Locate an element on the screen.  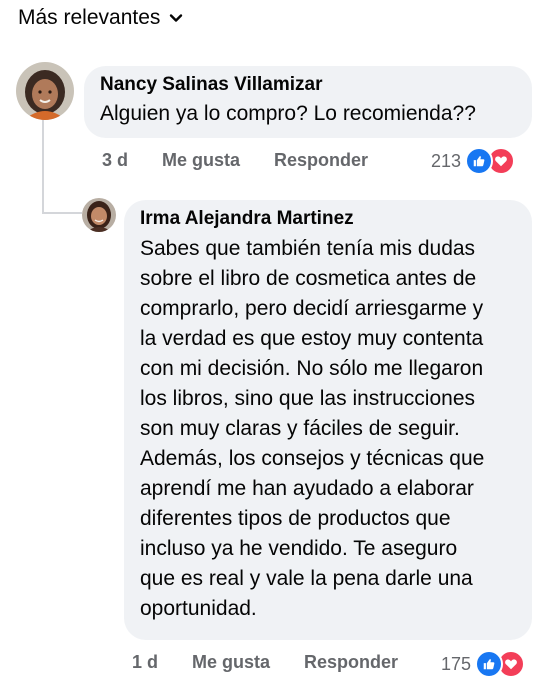
comment-actions: 1 d Me gusta Responder is located at coordinates (282, 662).